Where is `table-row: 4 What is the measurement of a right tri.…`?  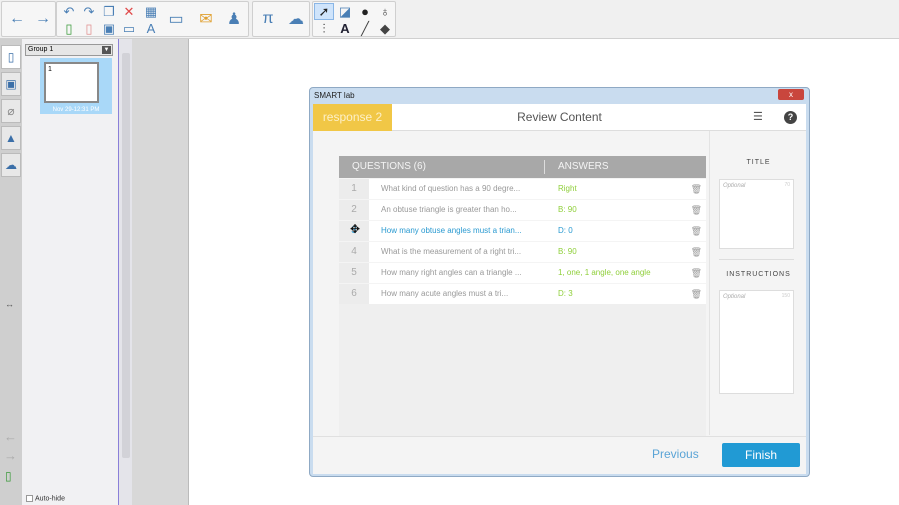
table-row: 4 What is the measurement of a right tri.… is located at coordinates (522, 252).